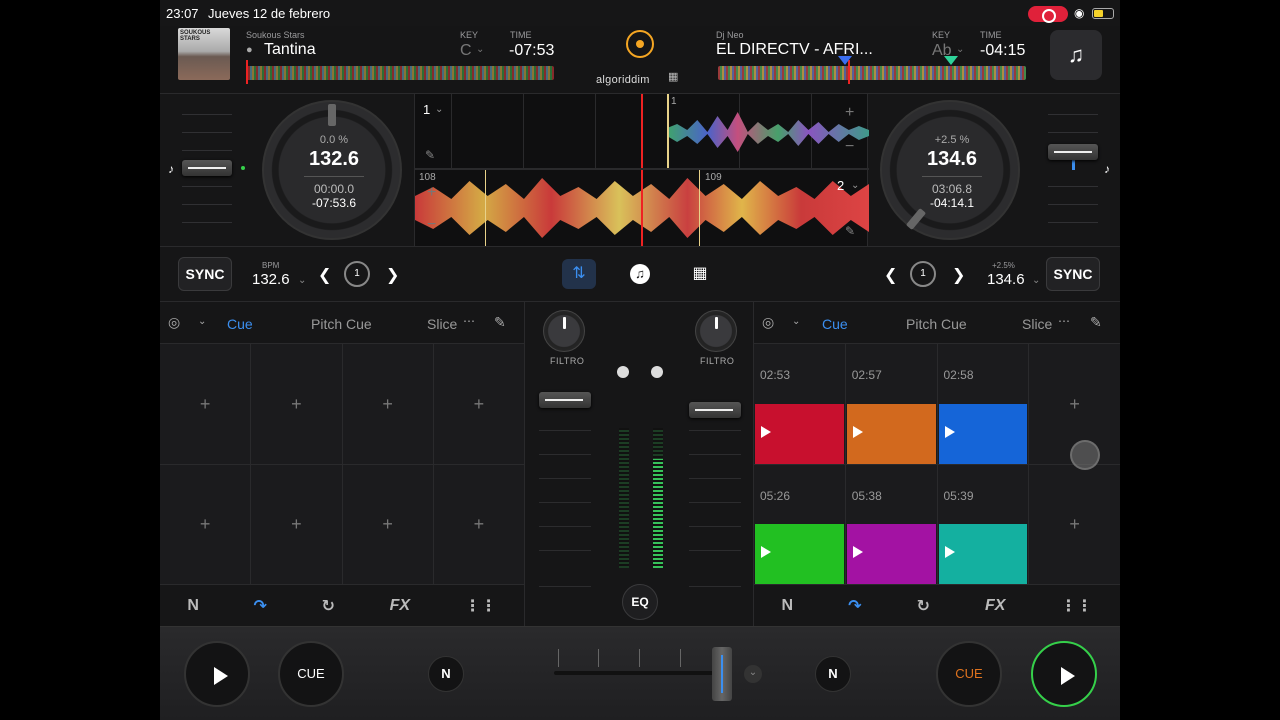 The image size is (1280, 720). Describe the element at coordinates (840, 185) in the screenshot. I see `deck-a-lane-number: 2` at that location.